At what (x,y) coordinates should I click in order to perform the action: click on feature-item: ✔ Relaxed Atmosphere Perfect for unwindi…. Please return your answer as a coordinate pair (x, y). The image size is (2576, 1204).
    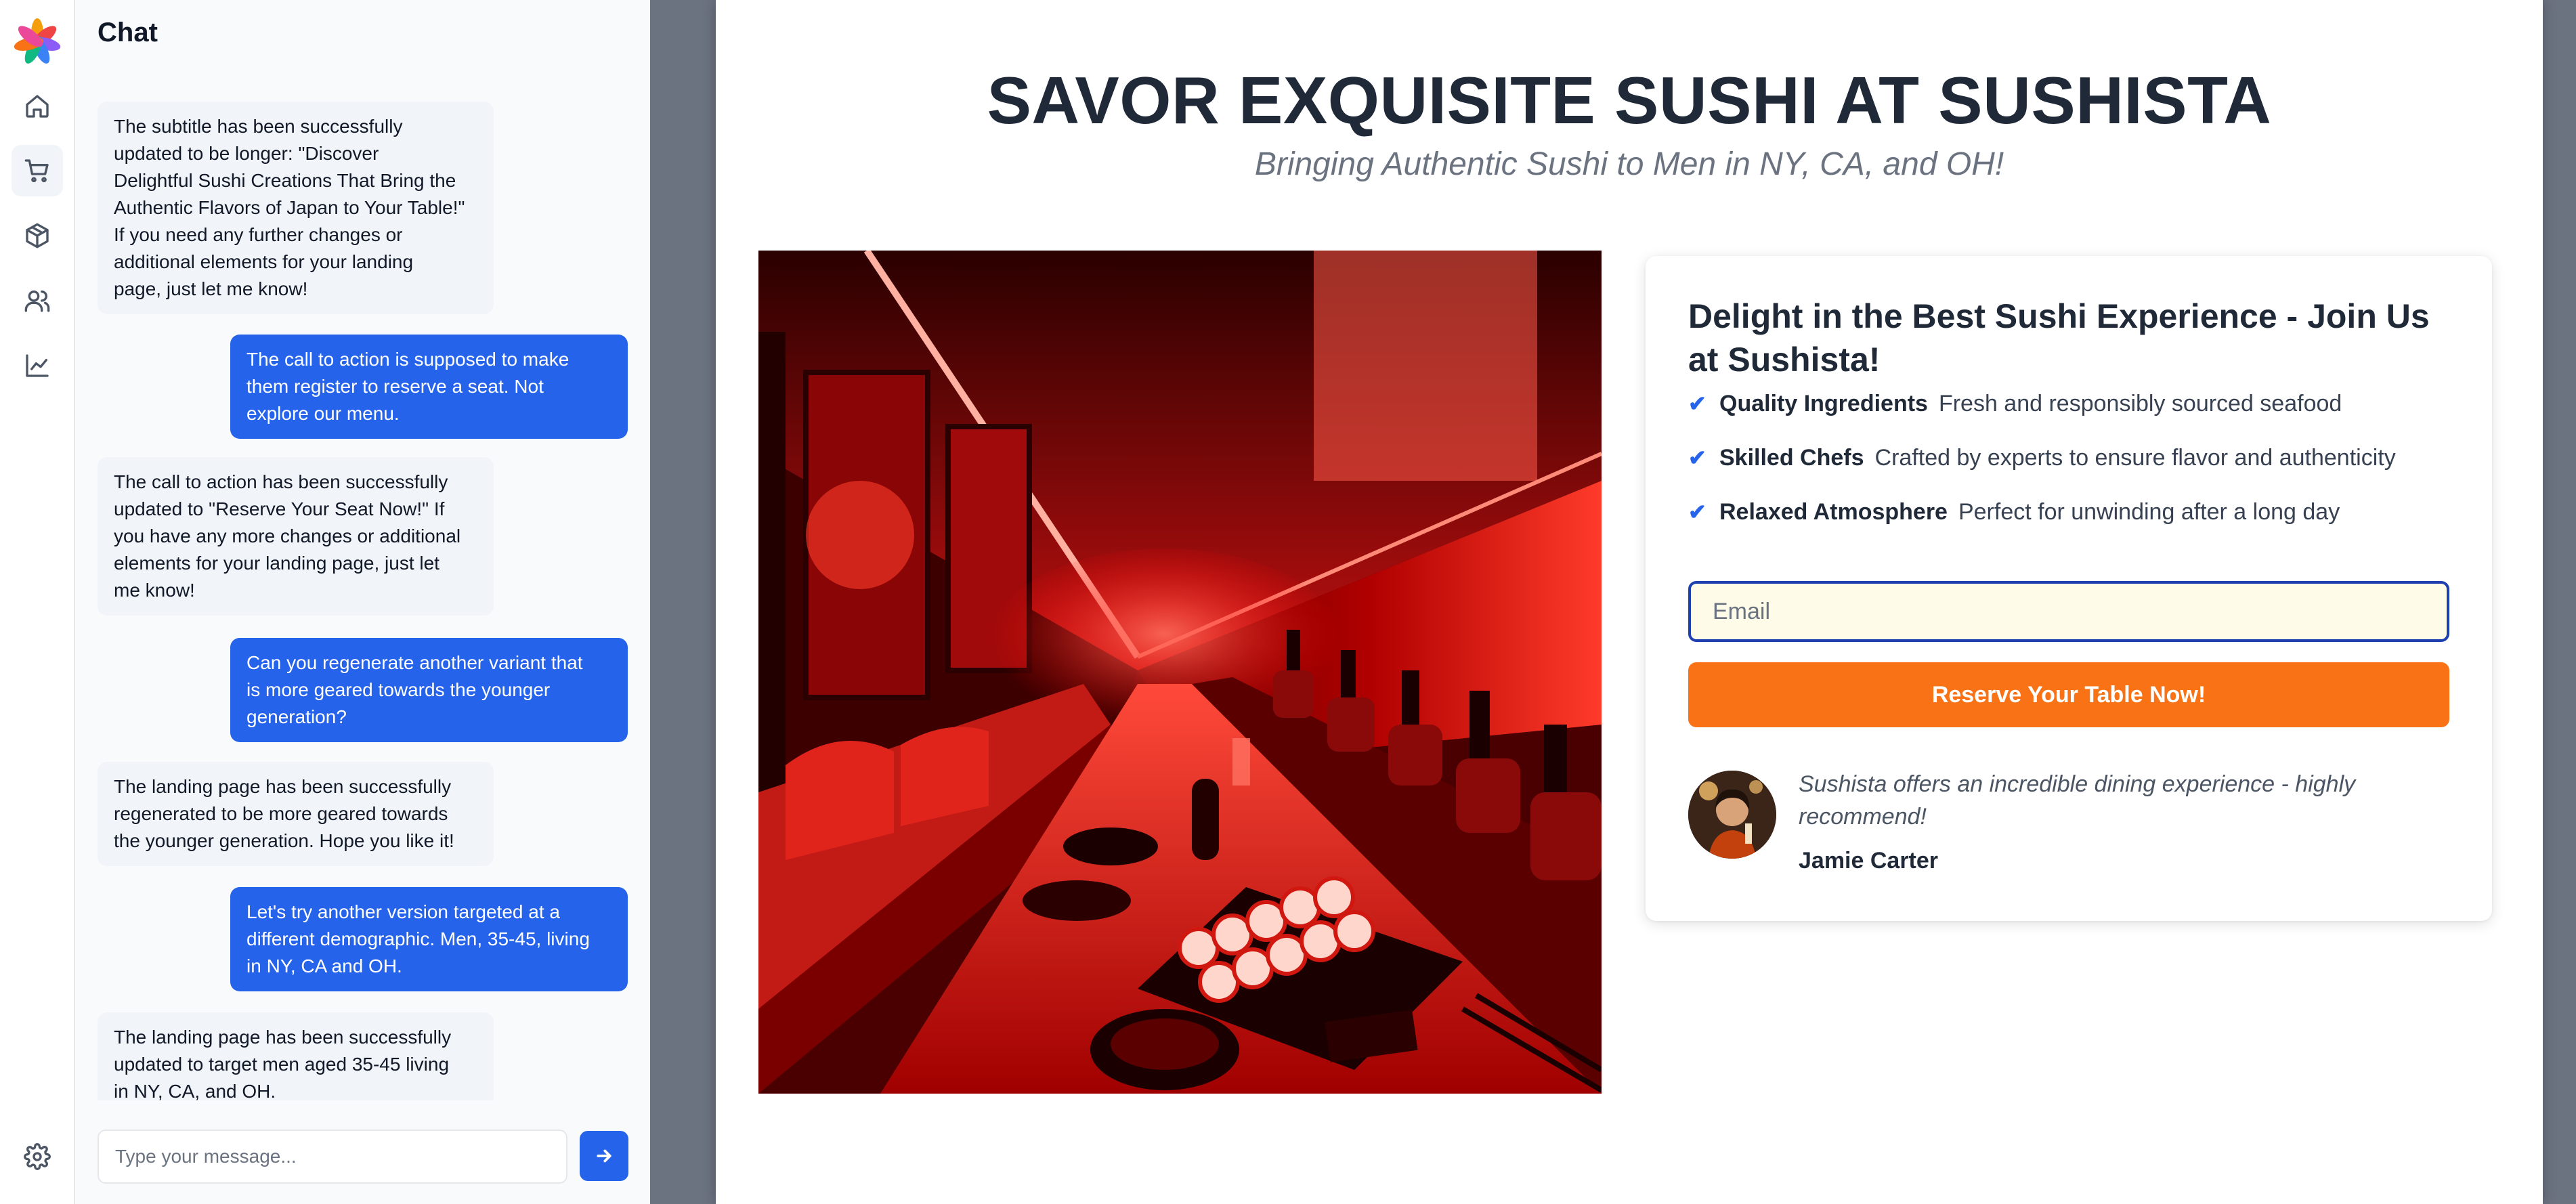
    Looking at the image, I should click on (2014, 512).